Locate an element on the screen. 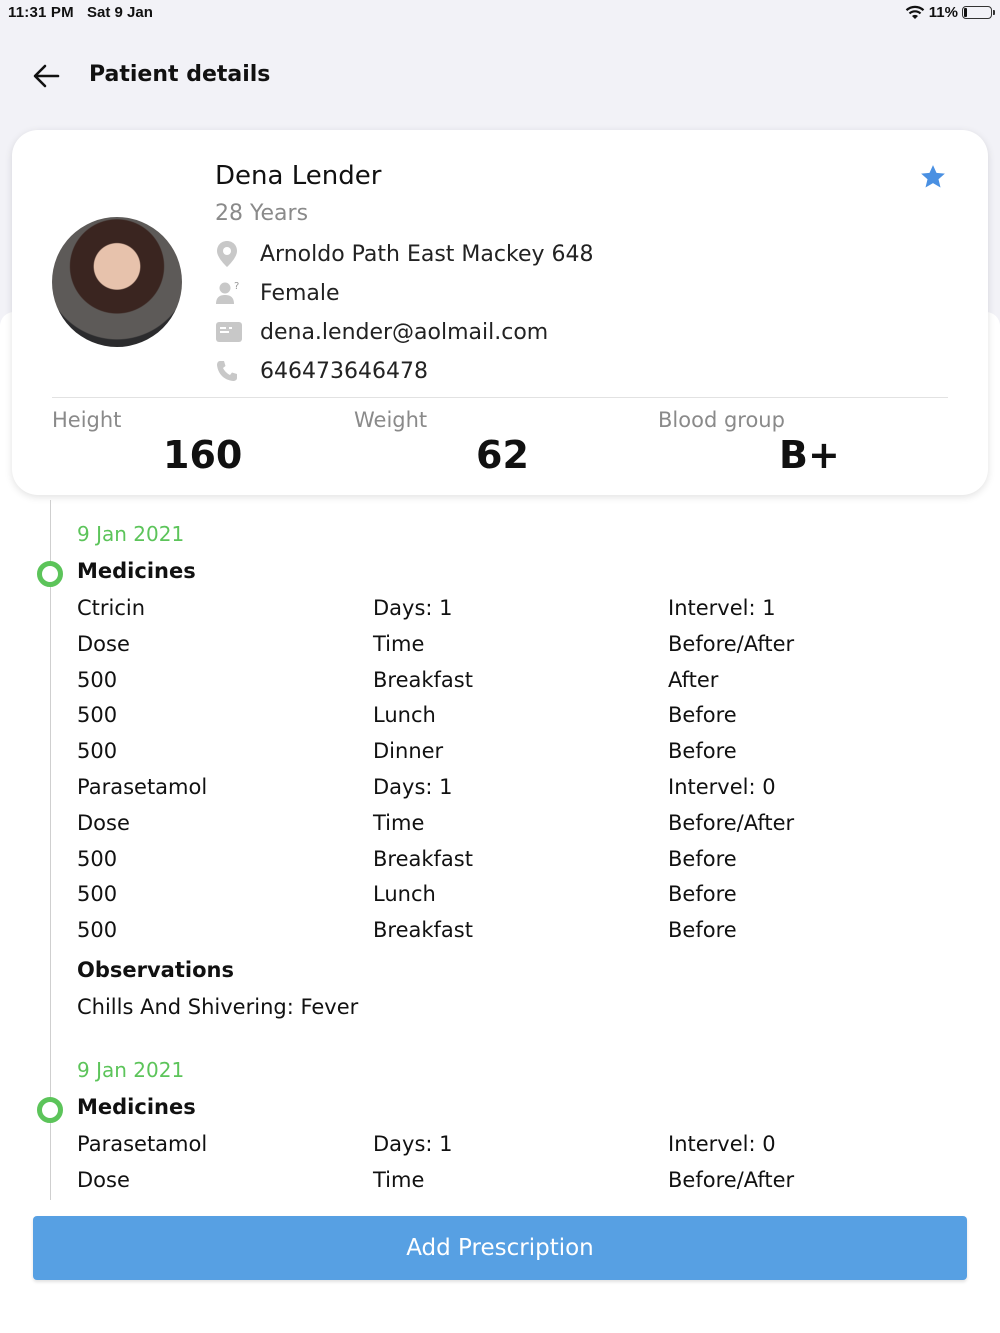  patient-gender: Female is located at coordinates (300, 293).